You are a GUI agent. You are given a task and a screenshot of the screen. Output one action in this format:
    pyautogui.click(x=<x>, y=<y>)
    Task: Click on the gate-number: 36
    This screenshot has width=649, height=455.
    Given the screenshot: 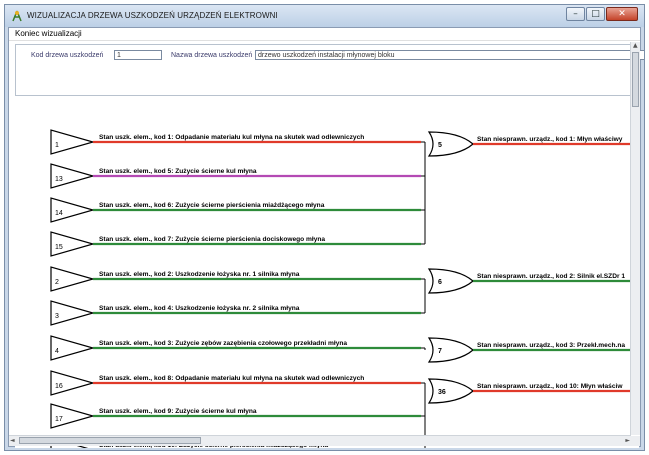 What is the action you would take?
    pyautogui.click(x=442, y=392)
    